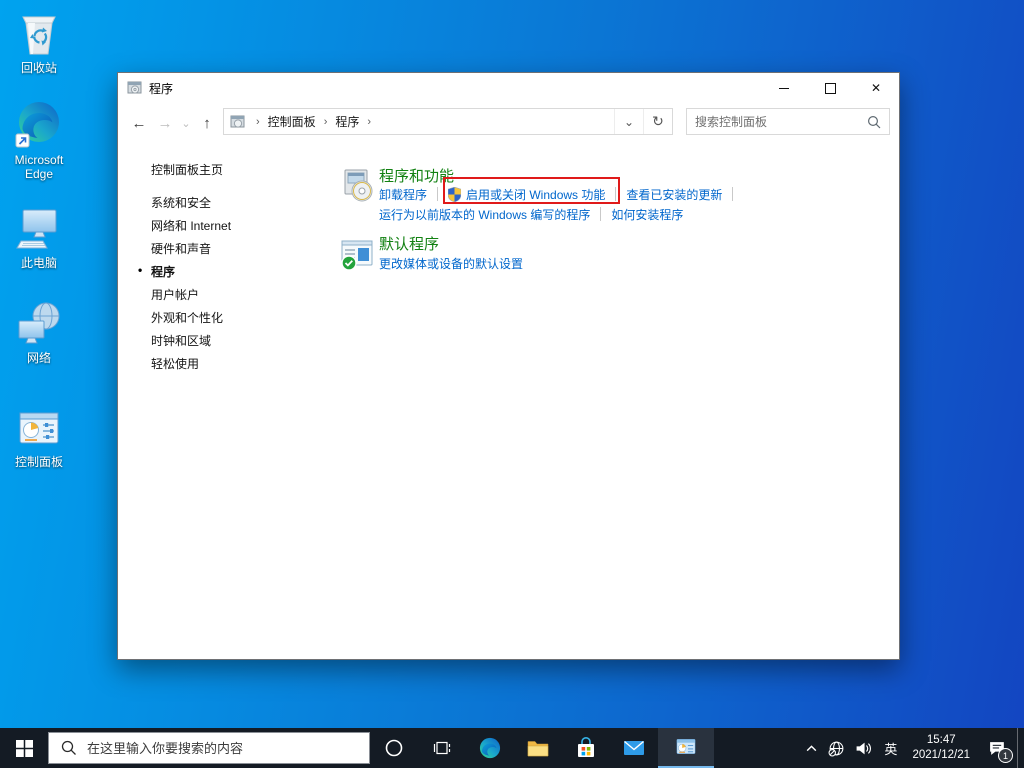 The image size is (1024, 768). I want to click on programs-and-features-icon, so click(358, 187).